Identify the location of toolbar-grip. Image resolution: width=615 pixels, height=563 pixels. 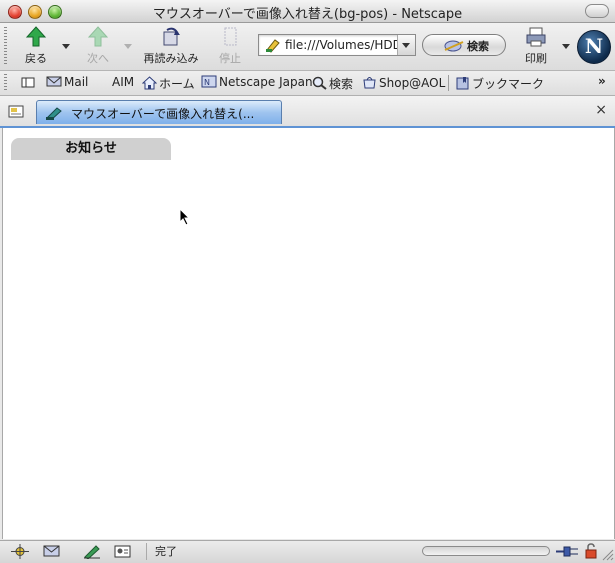
(5, 46).